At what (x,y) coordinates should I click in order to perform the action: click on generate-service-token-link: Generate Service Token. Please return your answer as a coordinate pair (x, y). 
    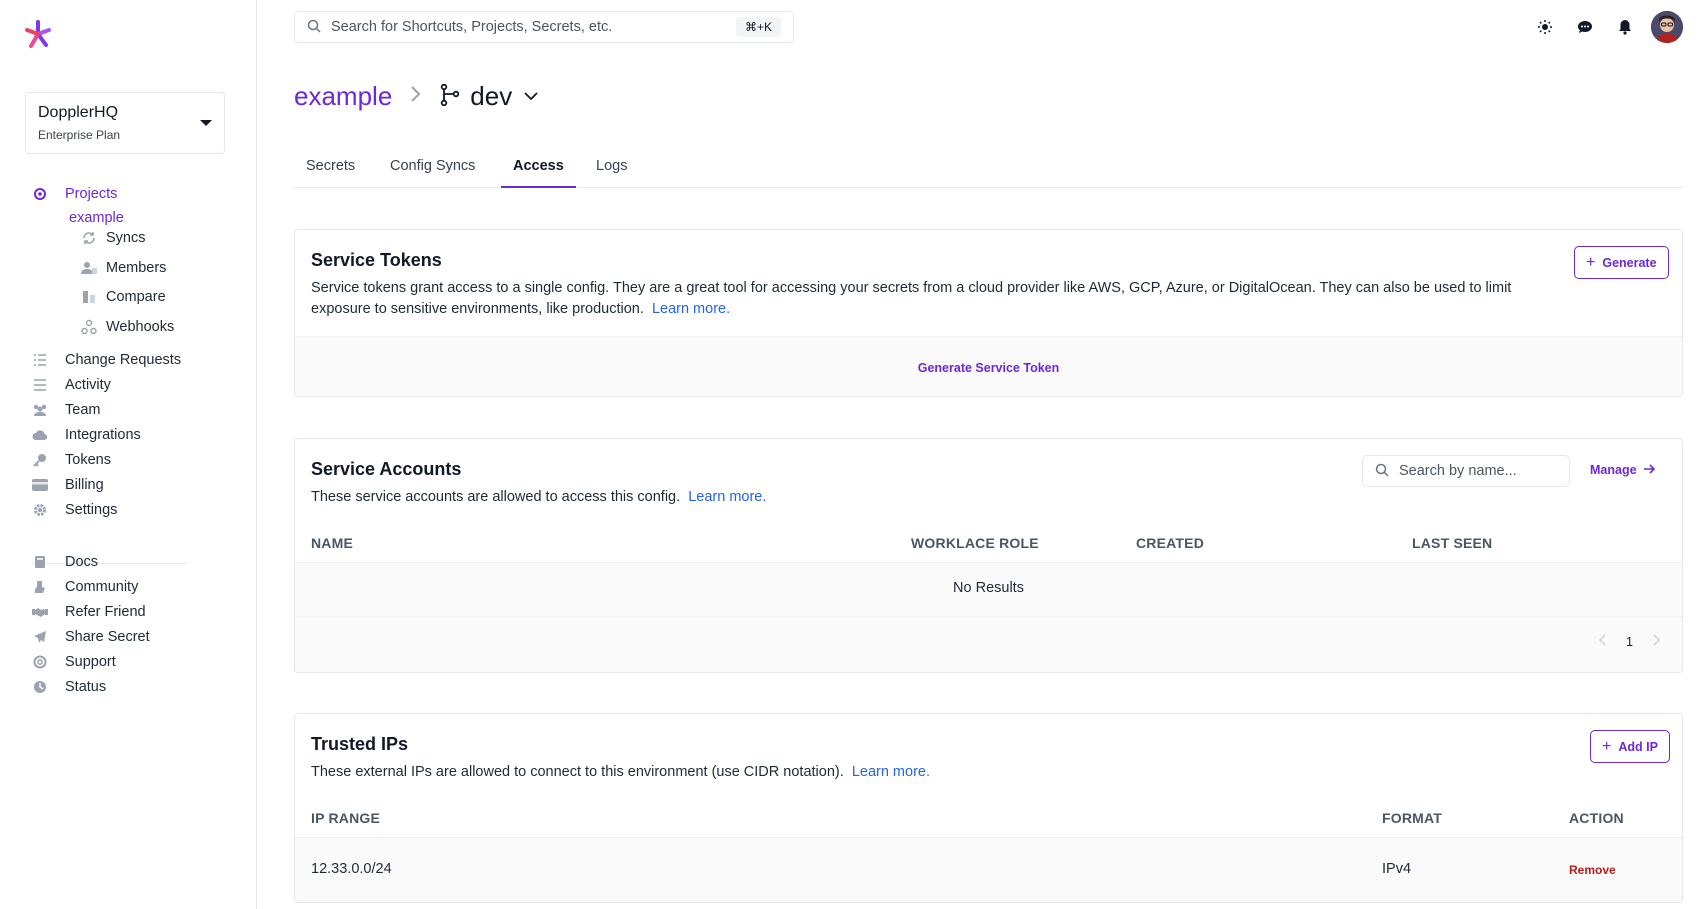
    Looking at the image, I should click on (989, 368).